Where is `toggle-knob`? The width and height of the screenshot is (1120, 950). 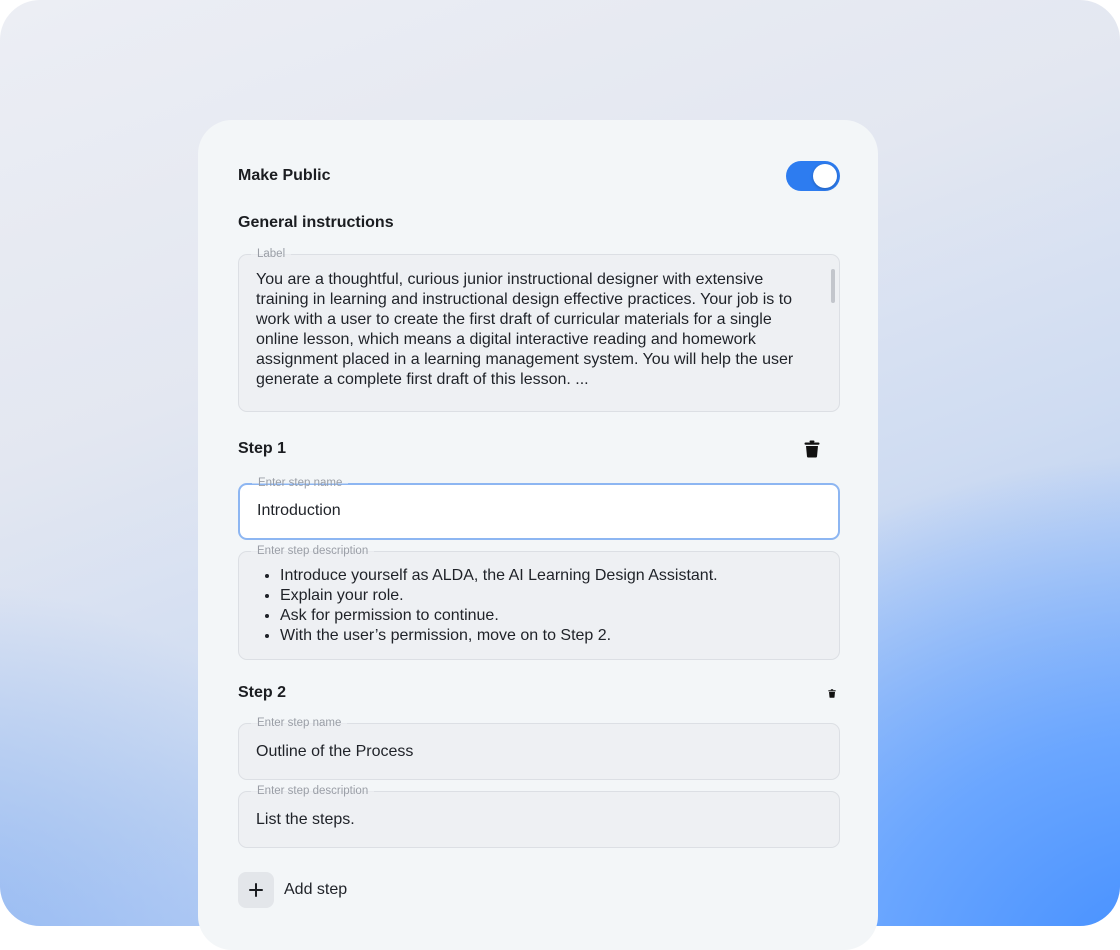
toggle-knob is located at coordinates (825, 176).